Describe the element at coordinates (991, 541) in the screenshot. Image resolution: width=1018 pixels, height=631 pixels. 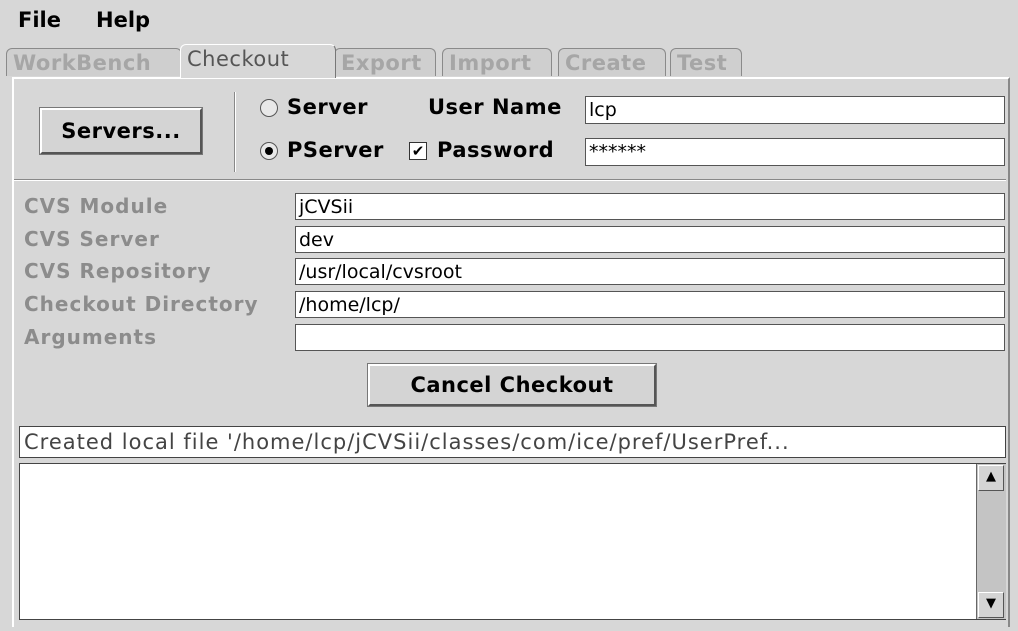
I see `log-scrollbar: ▲ ▼` at that location.